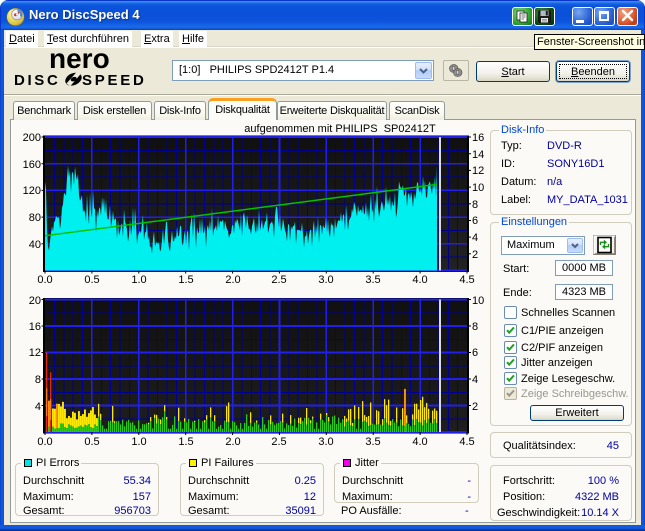 The width and height of the screenshot is (645, 531). I want to click on svg-text: 160, so click(32, 165).